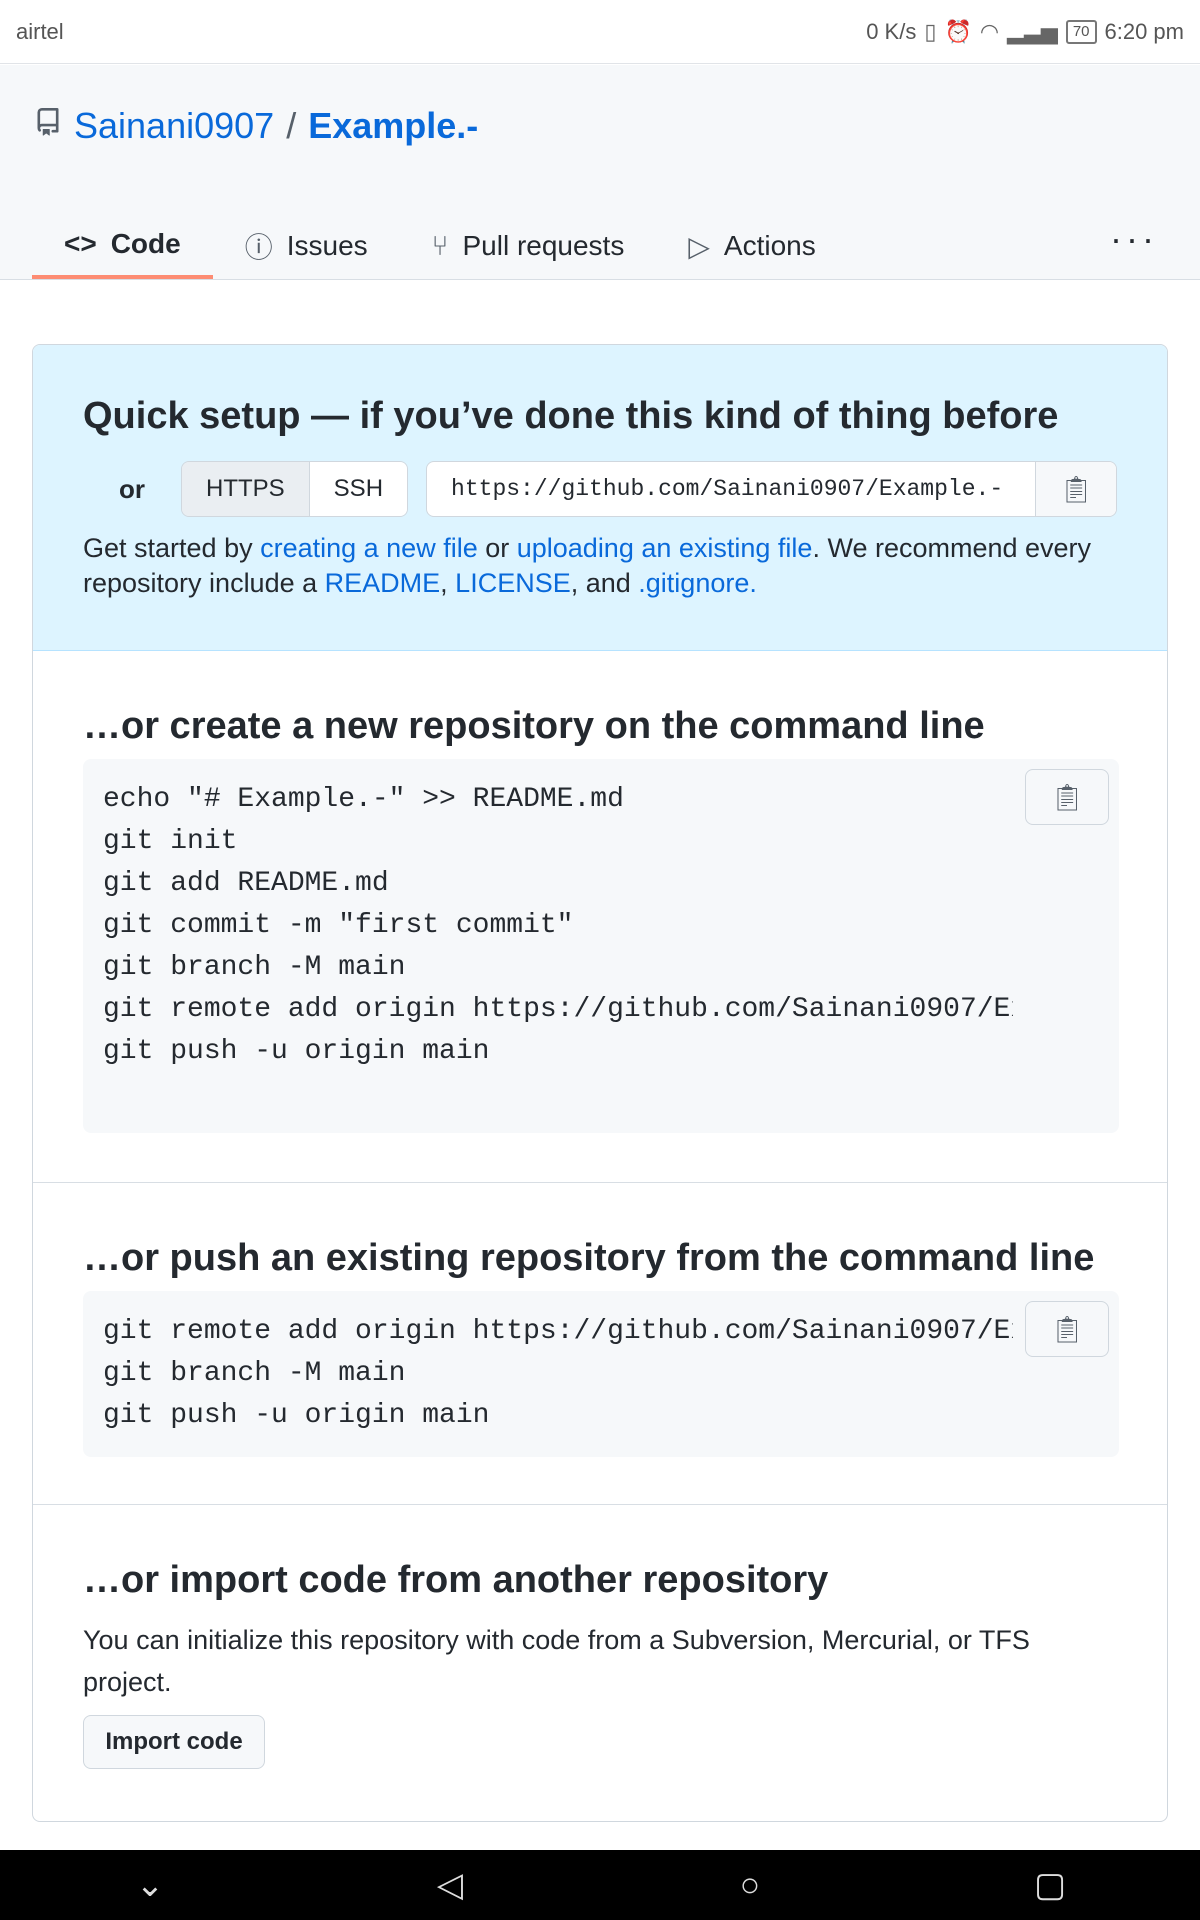  Describe the element at coordinates (958, 31) in the screenshot. I see `alarm-icon: ⏰` at that location.